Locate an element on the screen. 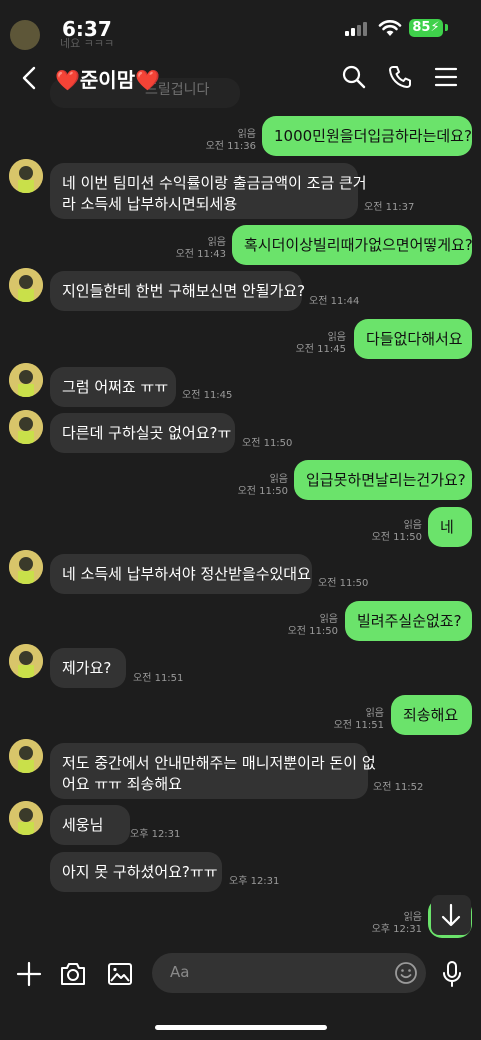  battery-level: 85 is located at coordinates (421, 27).